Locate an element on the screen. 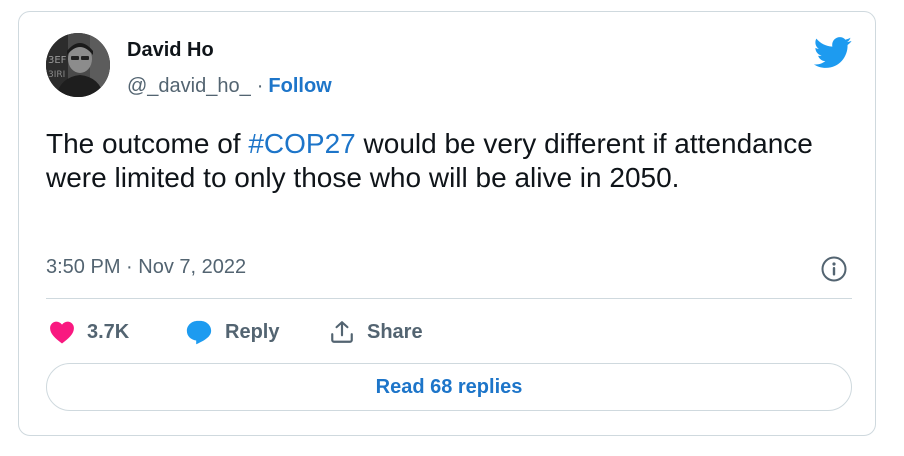 This screenshot has height=456, width=904. divider is located at coordinates (449, 298).